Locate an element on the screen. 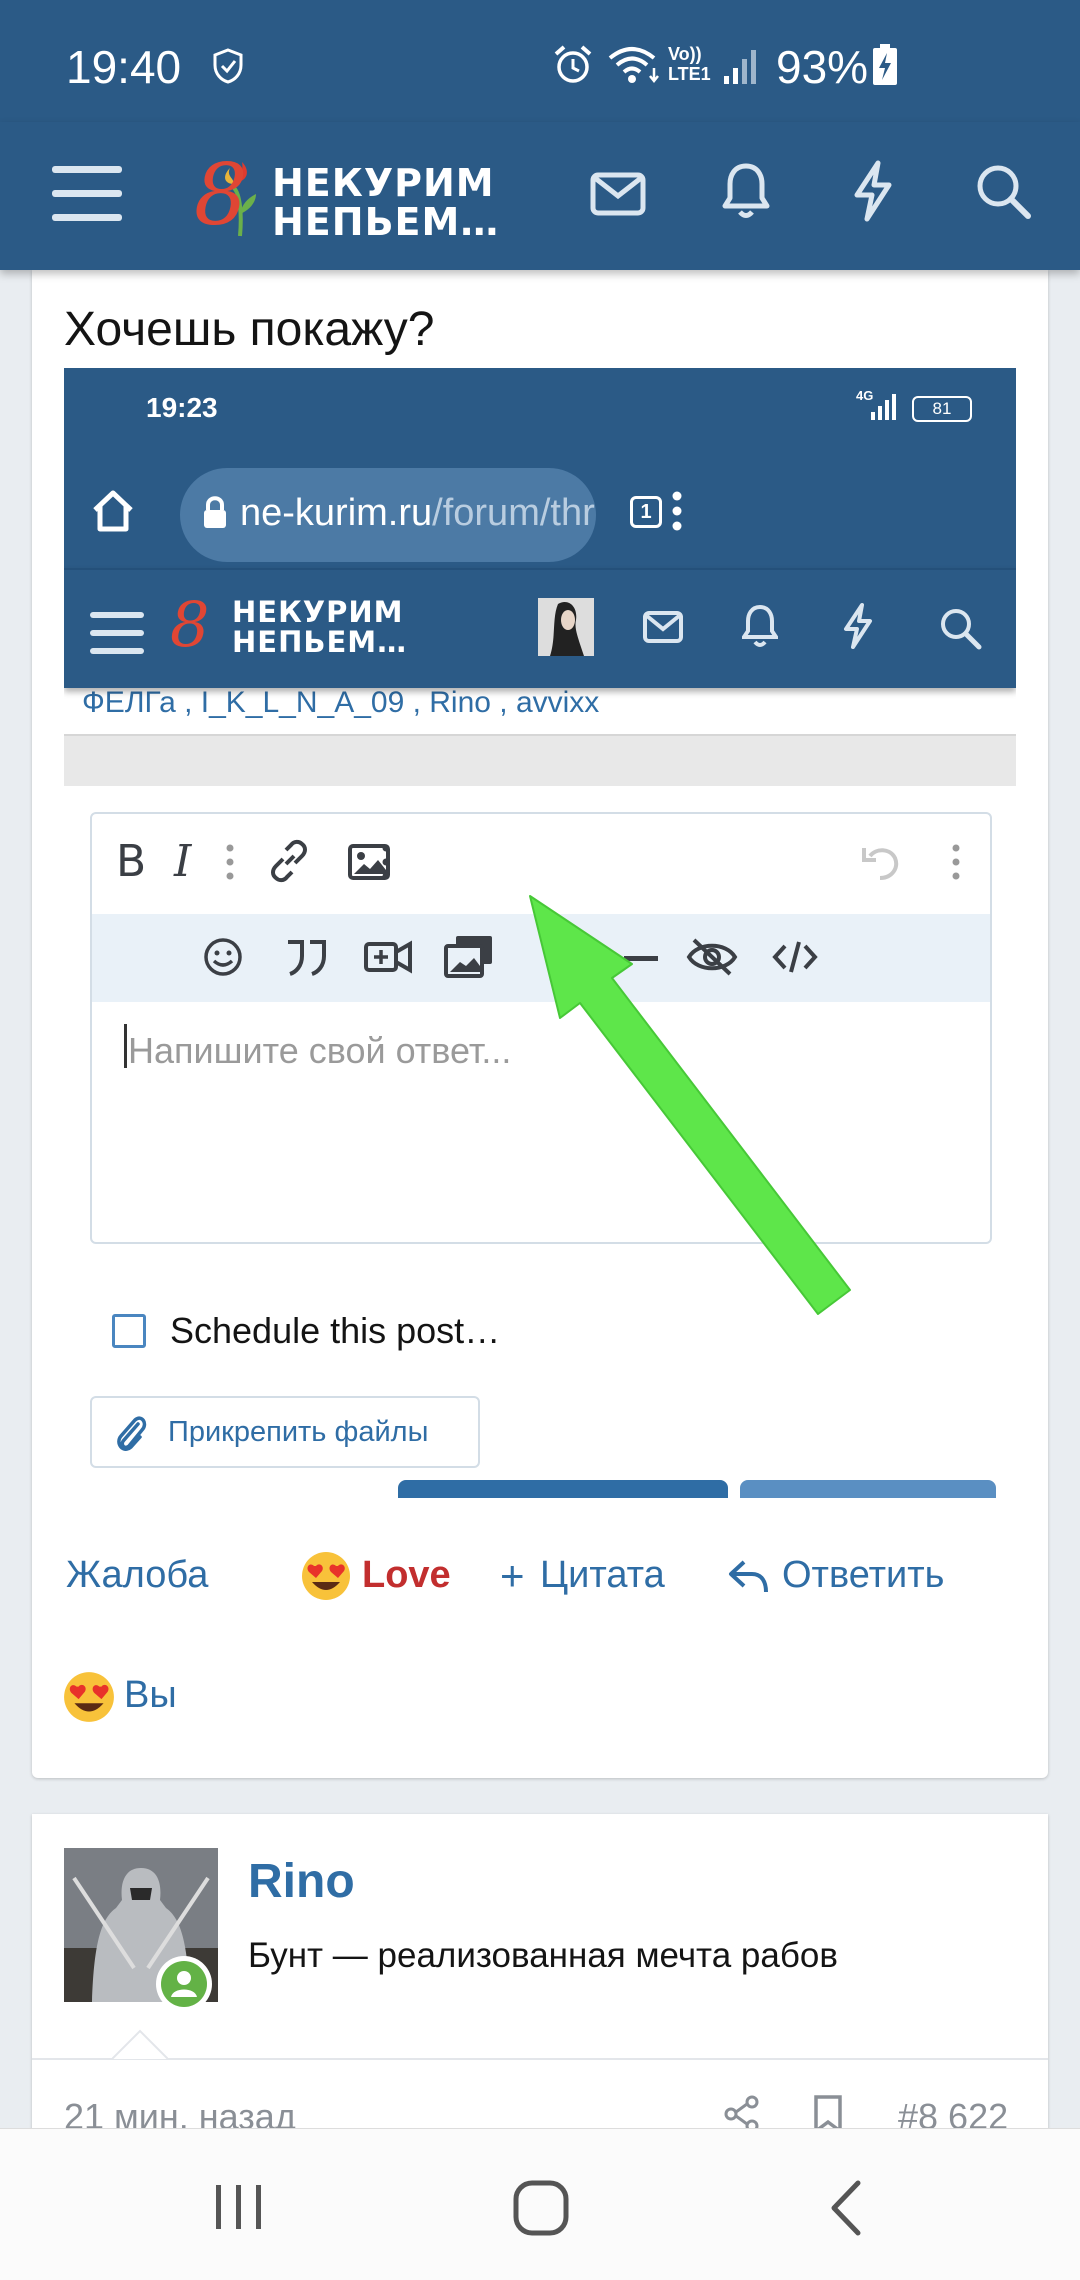 This screenshot has height=2280, width=1080. system-nav-bar is located at coordinates (540, 2204).